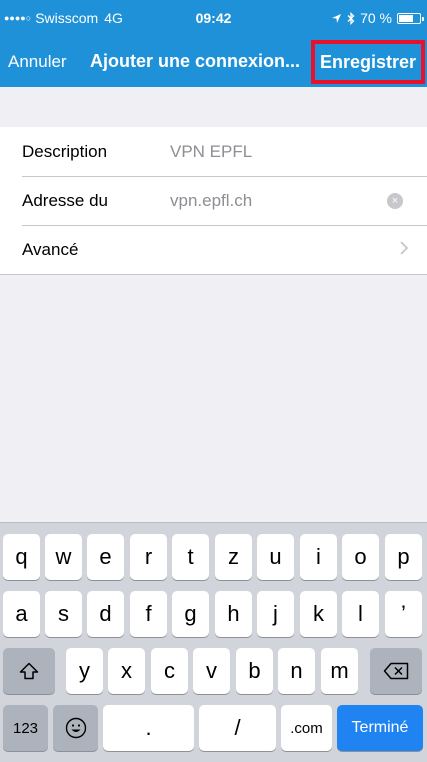 This screenshot has width=427, height=762. I want to click on emoji-key, so click(75, 728).